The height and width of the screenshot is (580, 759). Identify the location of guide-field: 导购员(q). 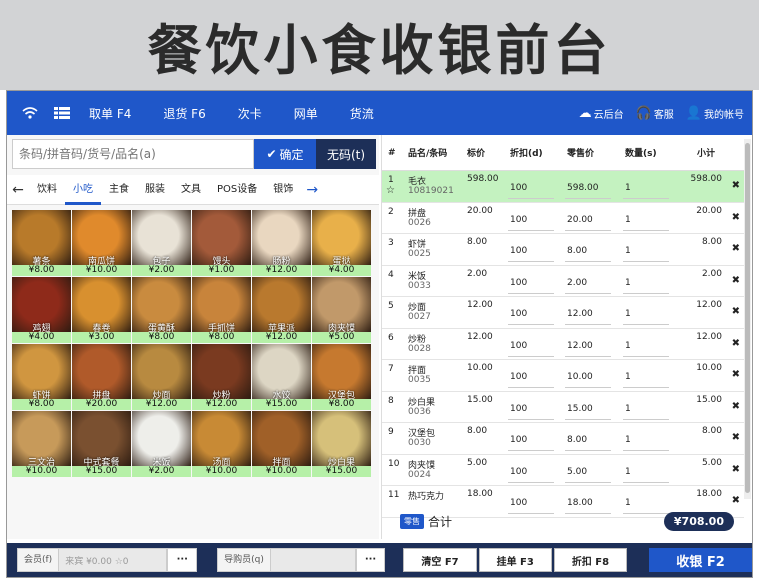
(286, 560).